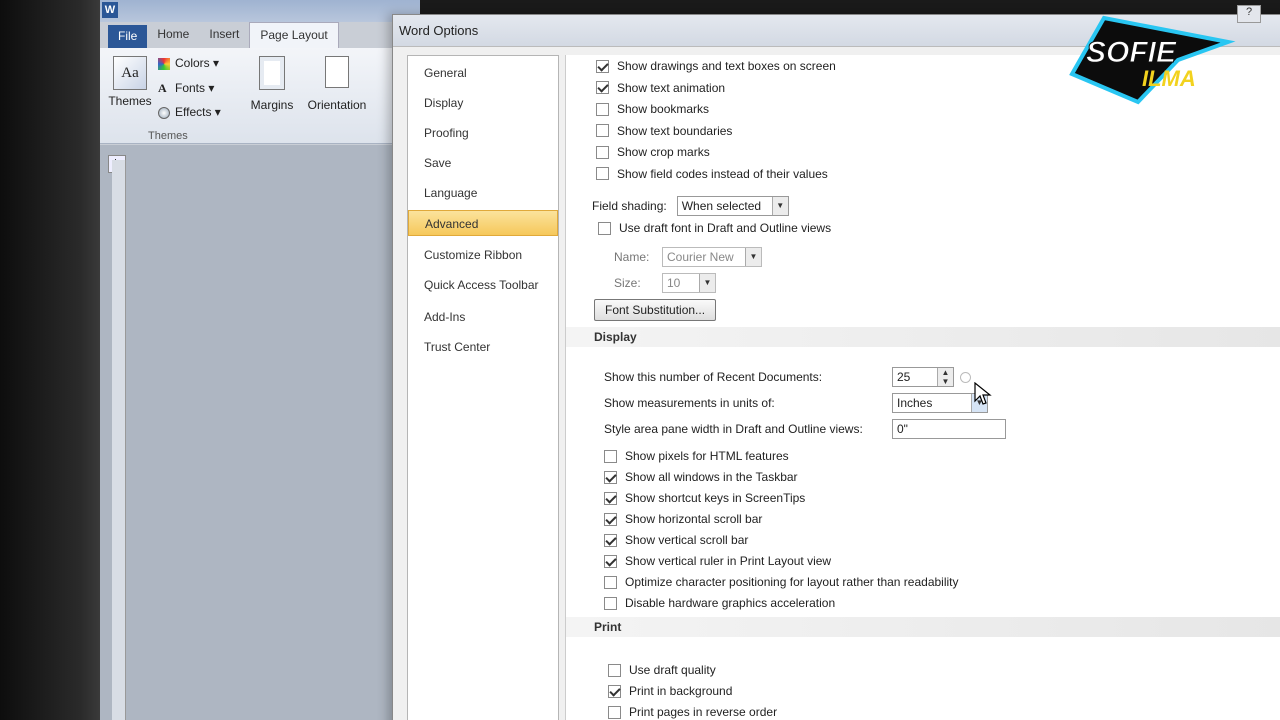 The width and height of the screenshot is (1280, 720). I want to click on option-row: Print in background, so click(670, 691).